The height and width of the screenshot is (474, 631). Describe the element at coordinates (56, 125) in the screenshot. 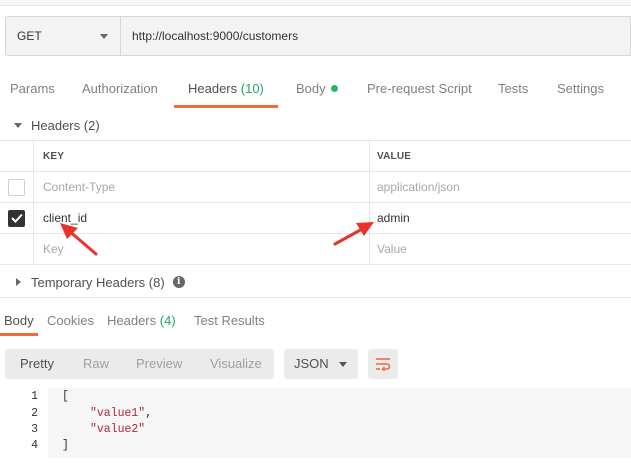

I see `headers-section-title: Headers` at that location.